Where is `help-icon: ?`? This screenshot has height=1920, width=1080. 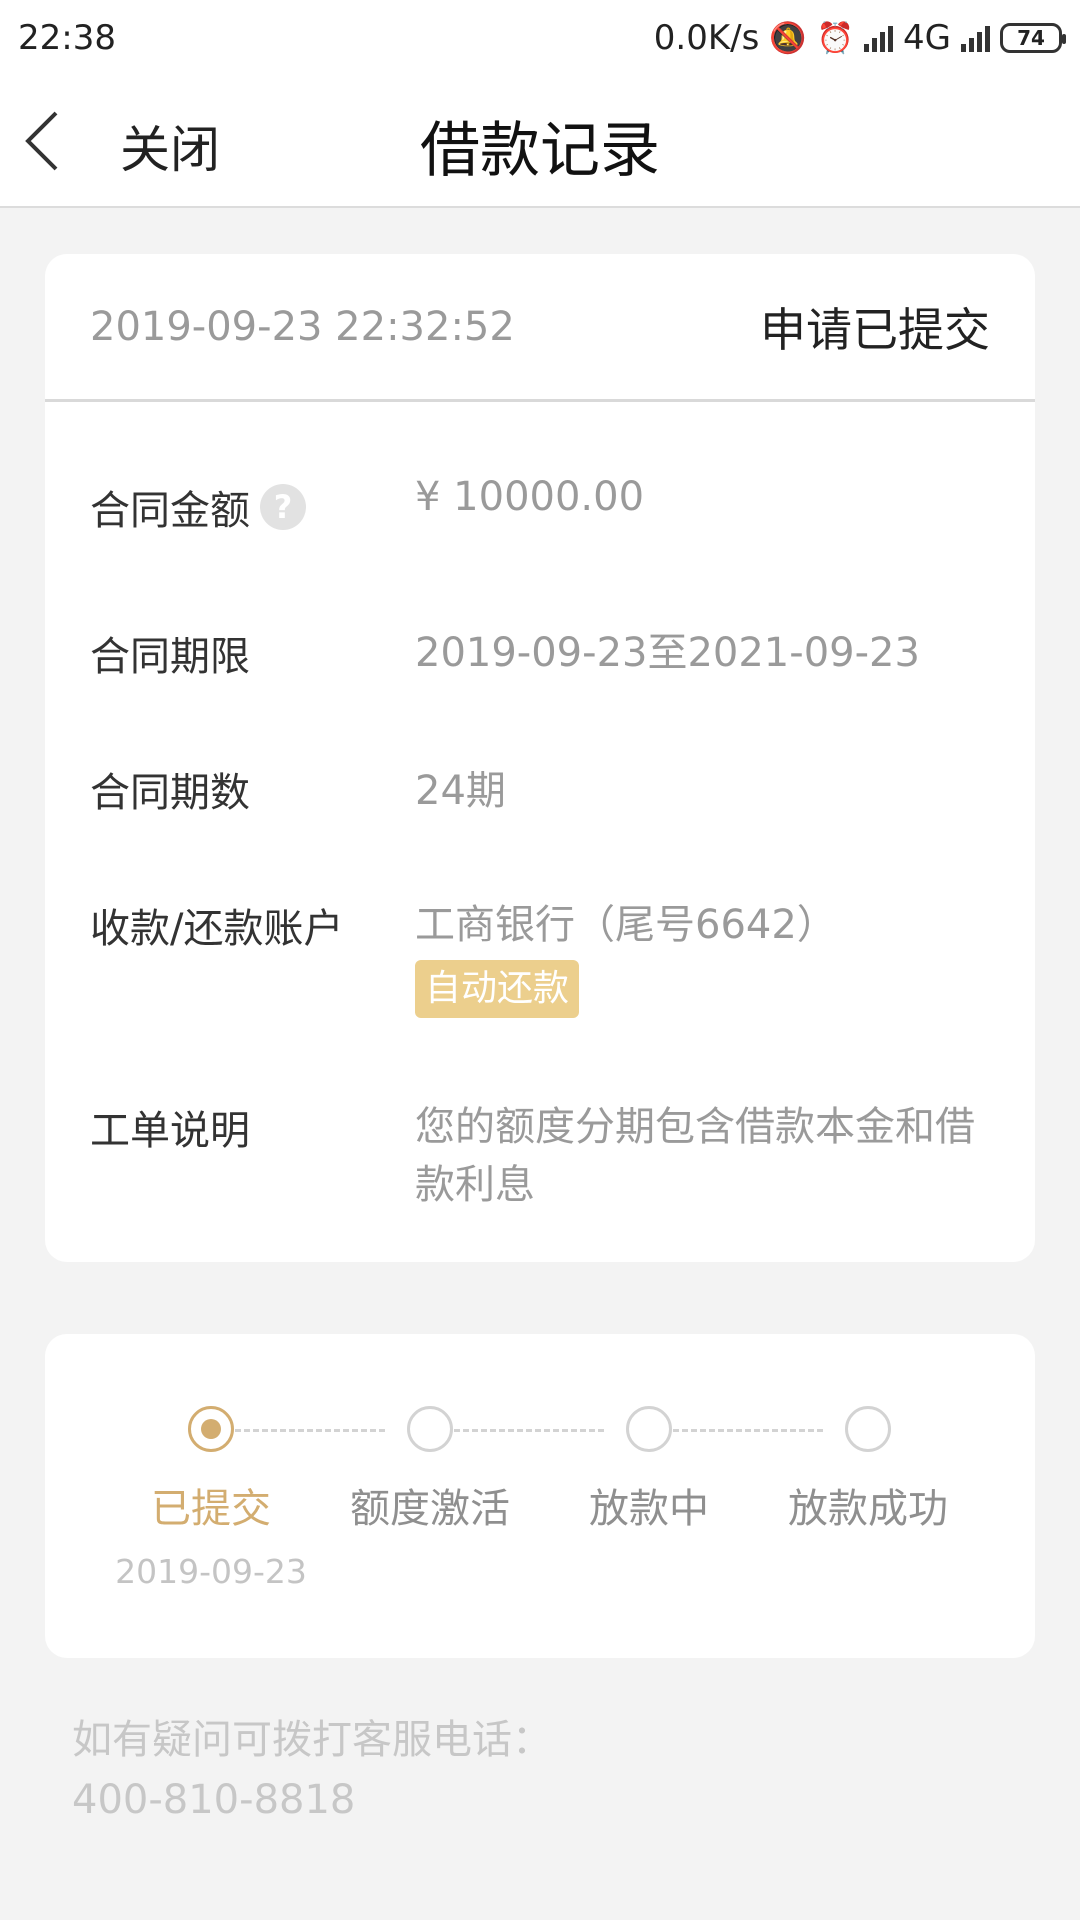
help-icon: ? is located at coordinates (283, 507).